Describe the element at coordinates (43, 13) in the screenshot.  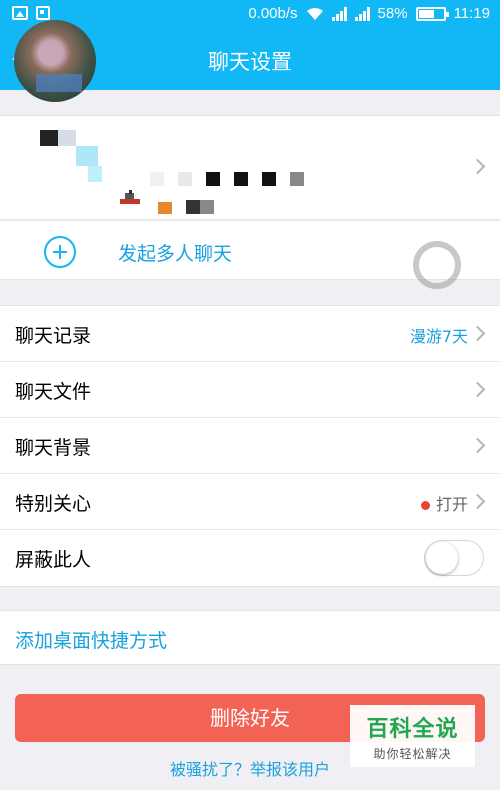
I see `qr-icon` at that location.